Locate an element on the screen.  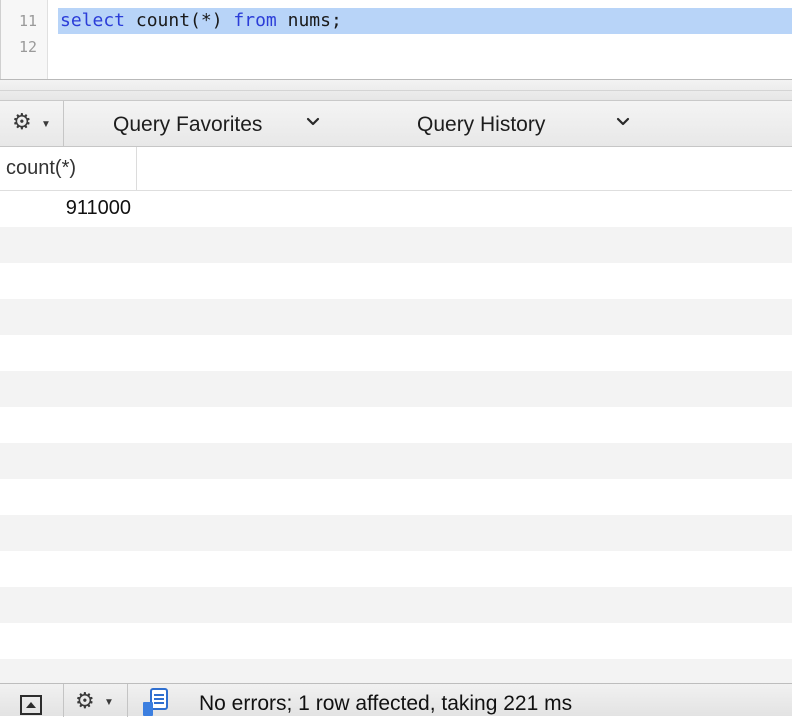
query-info-button is located at coordinates (156, 700).